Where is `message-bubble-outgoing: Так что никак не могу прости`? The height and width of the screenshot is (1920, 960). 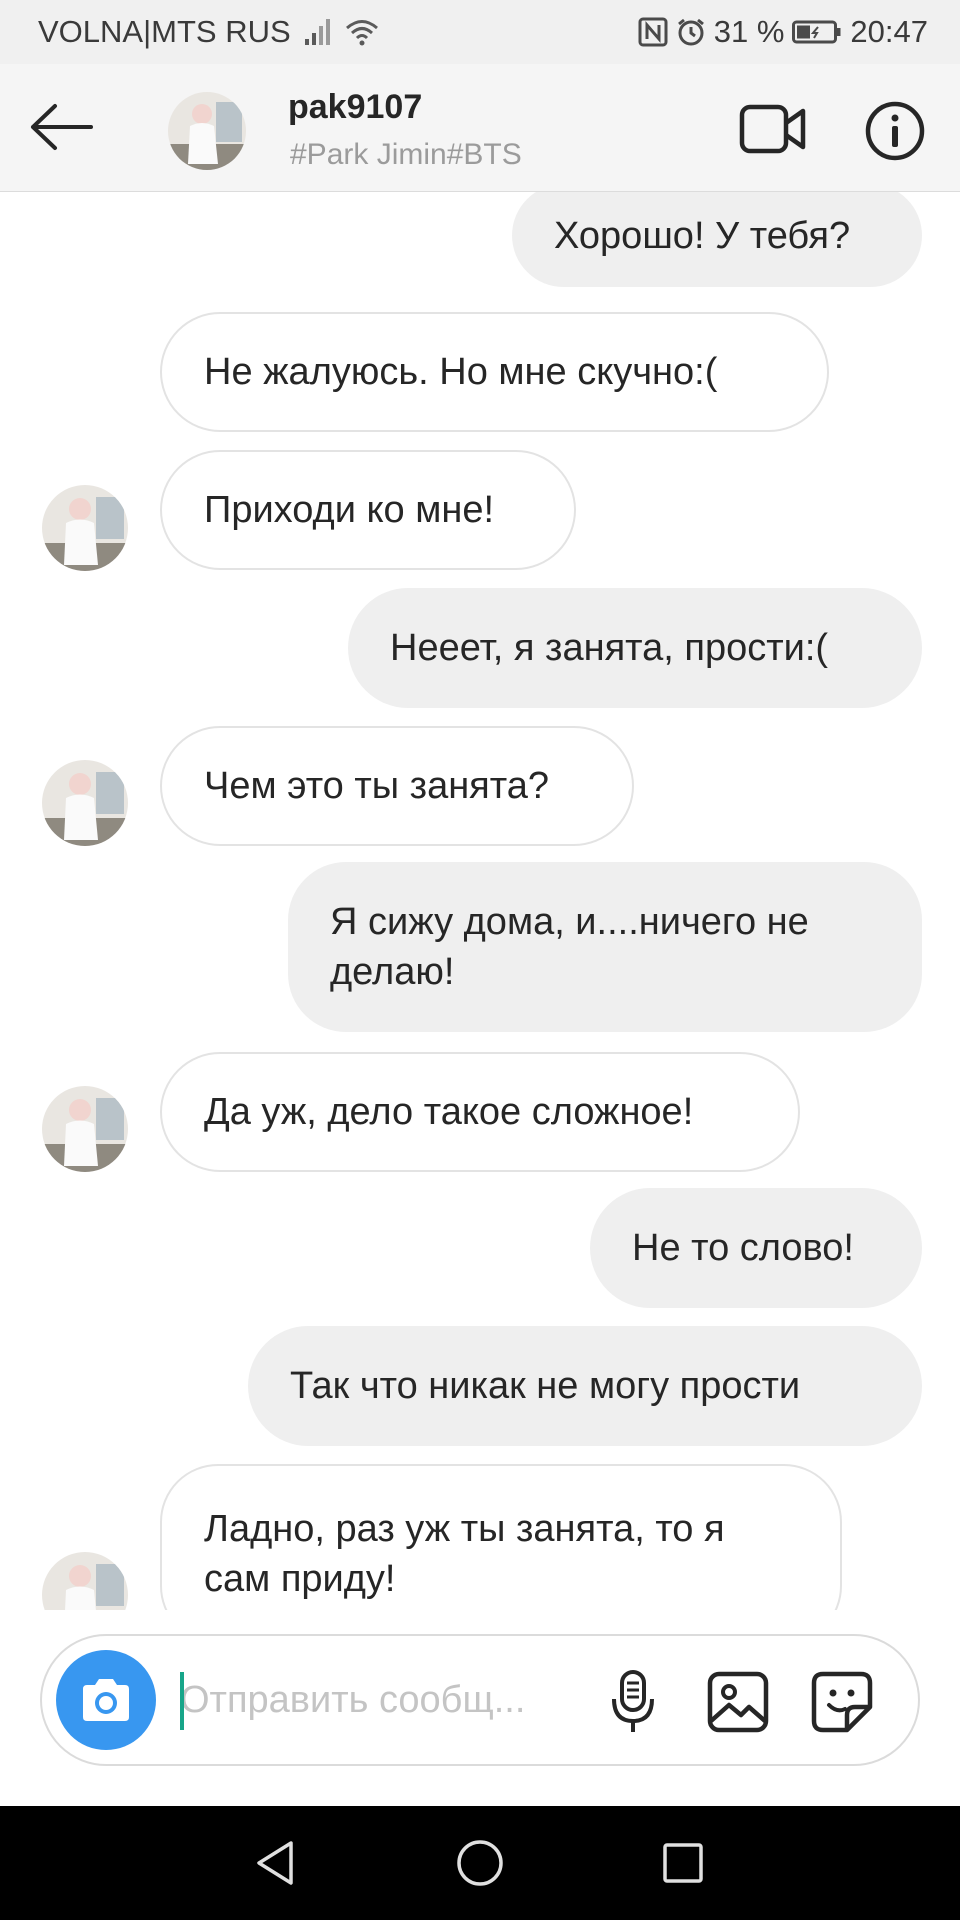 message-bubble-outgoing: Так что никак не могу прости is located at coordinates (585, 1386).